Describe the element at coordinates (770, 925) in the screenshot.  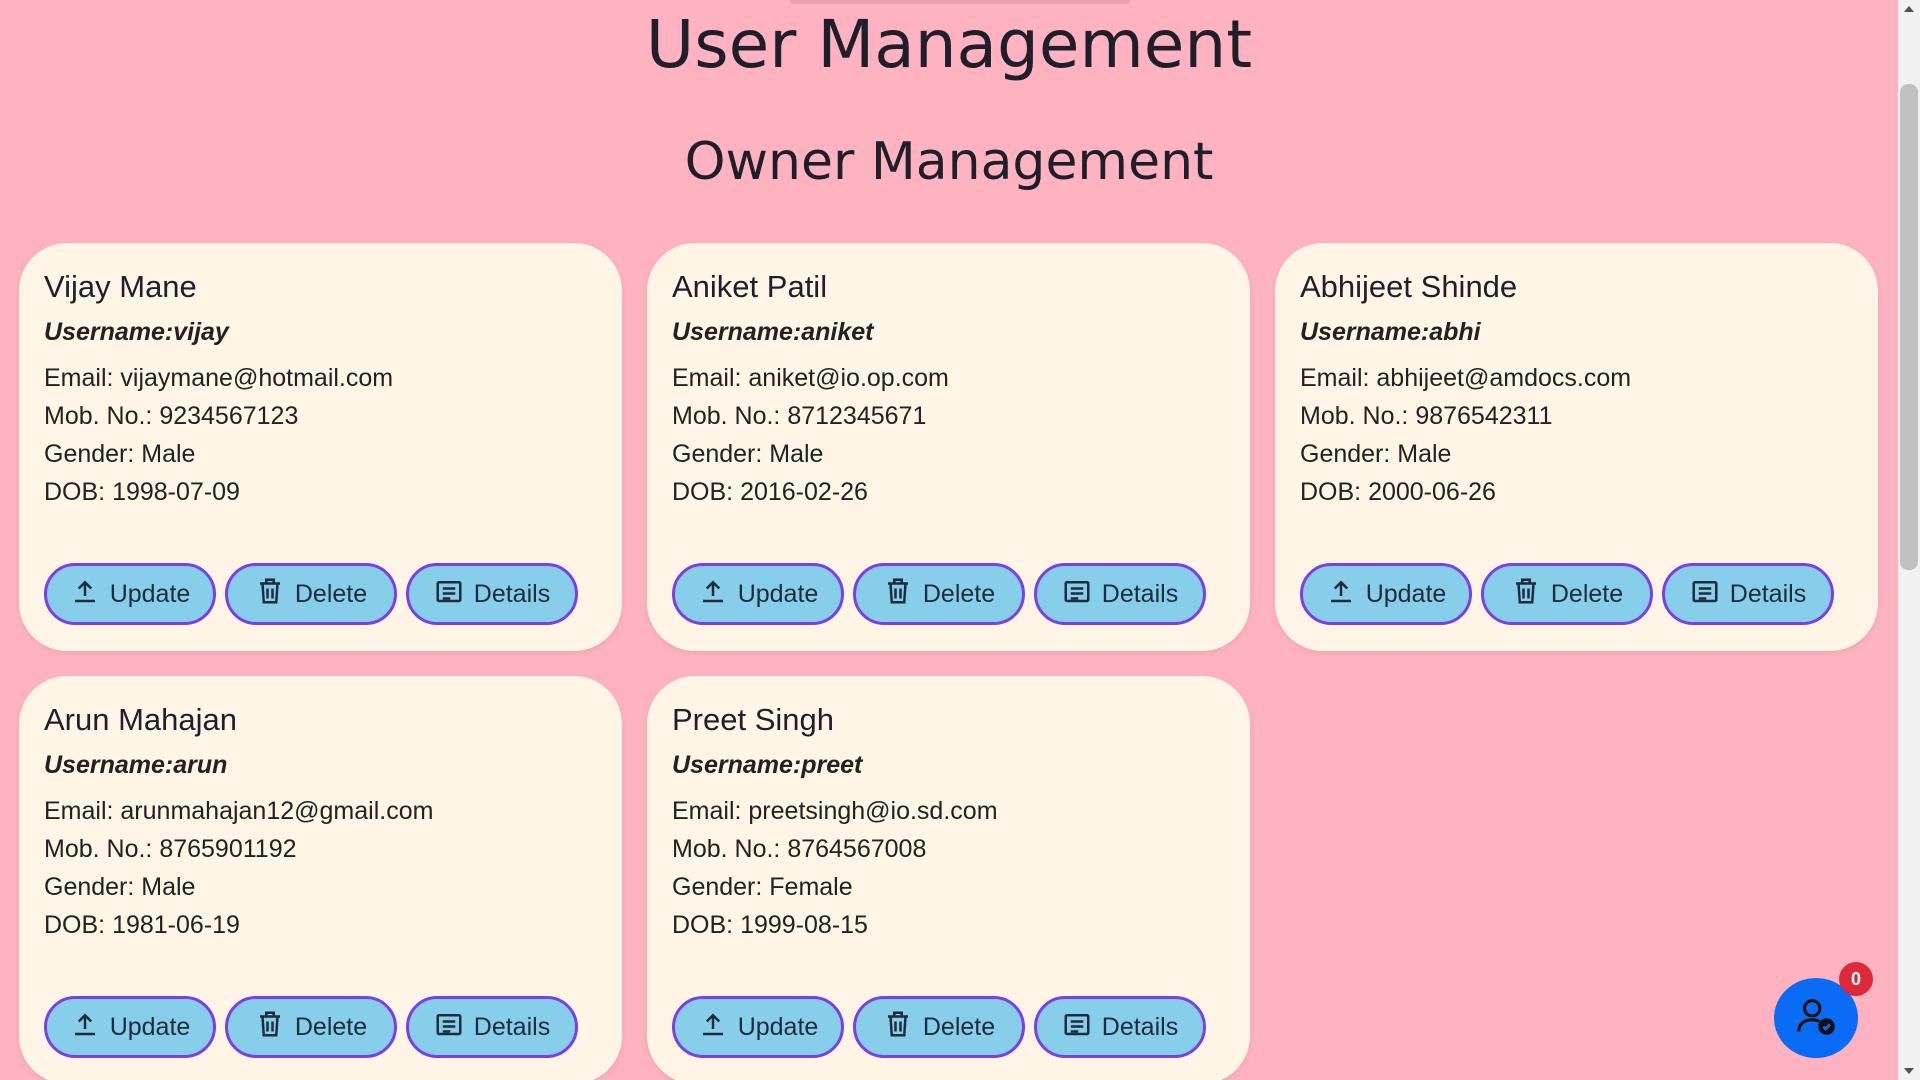
I see `owner-dob: DOB: 1999-08-15` at that location.